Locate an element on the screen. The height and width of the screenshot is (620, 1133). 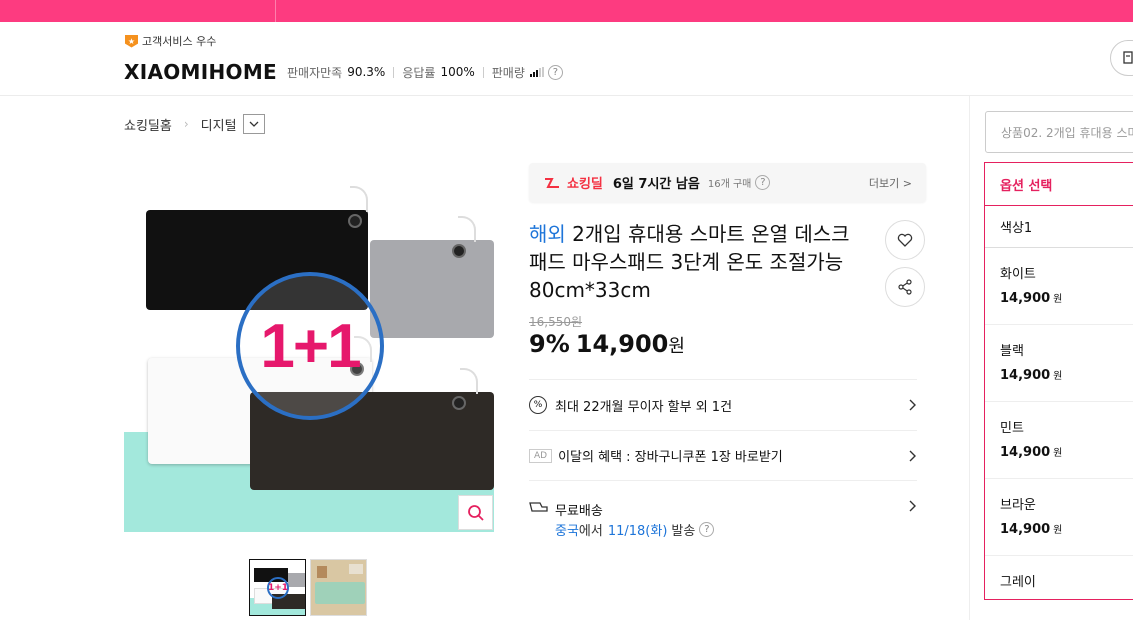
monthly-benefit-text: 이달의 혜택 : 장바구니쿠폰 1장 바로받기 is located at coordinates (670, 457).